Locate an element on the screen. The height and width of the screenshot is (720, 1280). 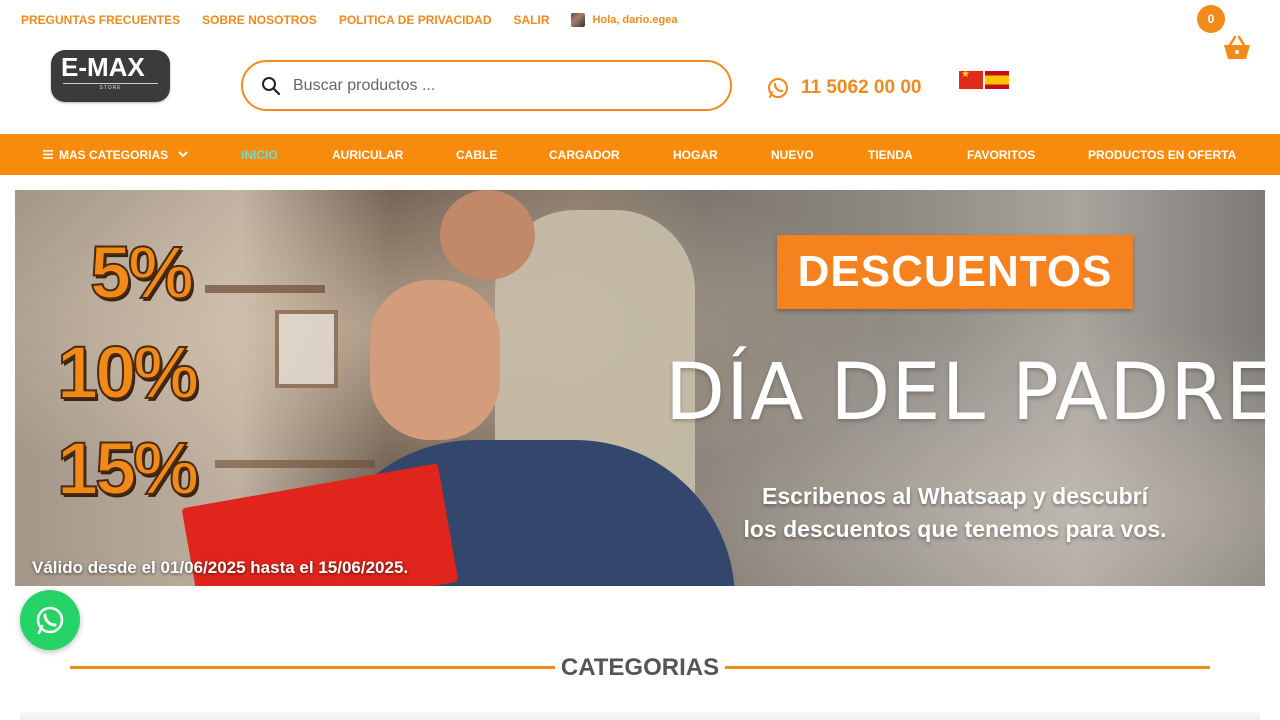
section-heading: CATEGORIAS is located at coordinates (640, 668).